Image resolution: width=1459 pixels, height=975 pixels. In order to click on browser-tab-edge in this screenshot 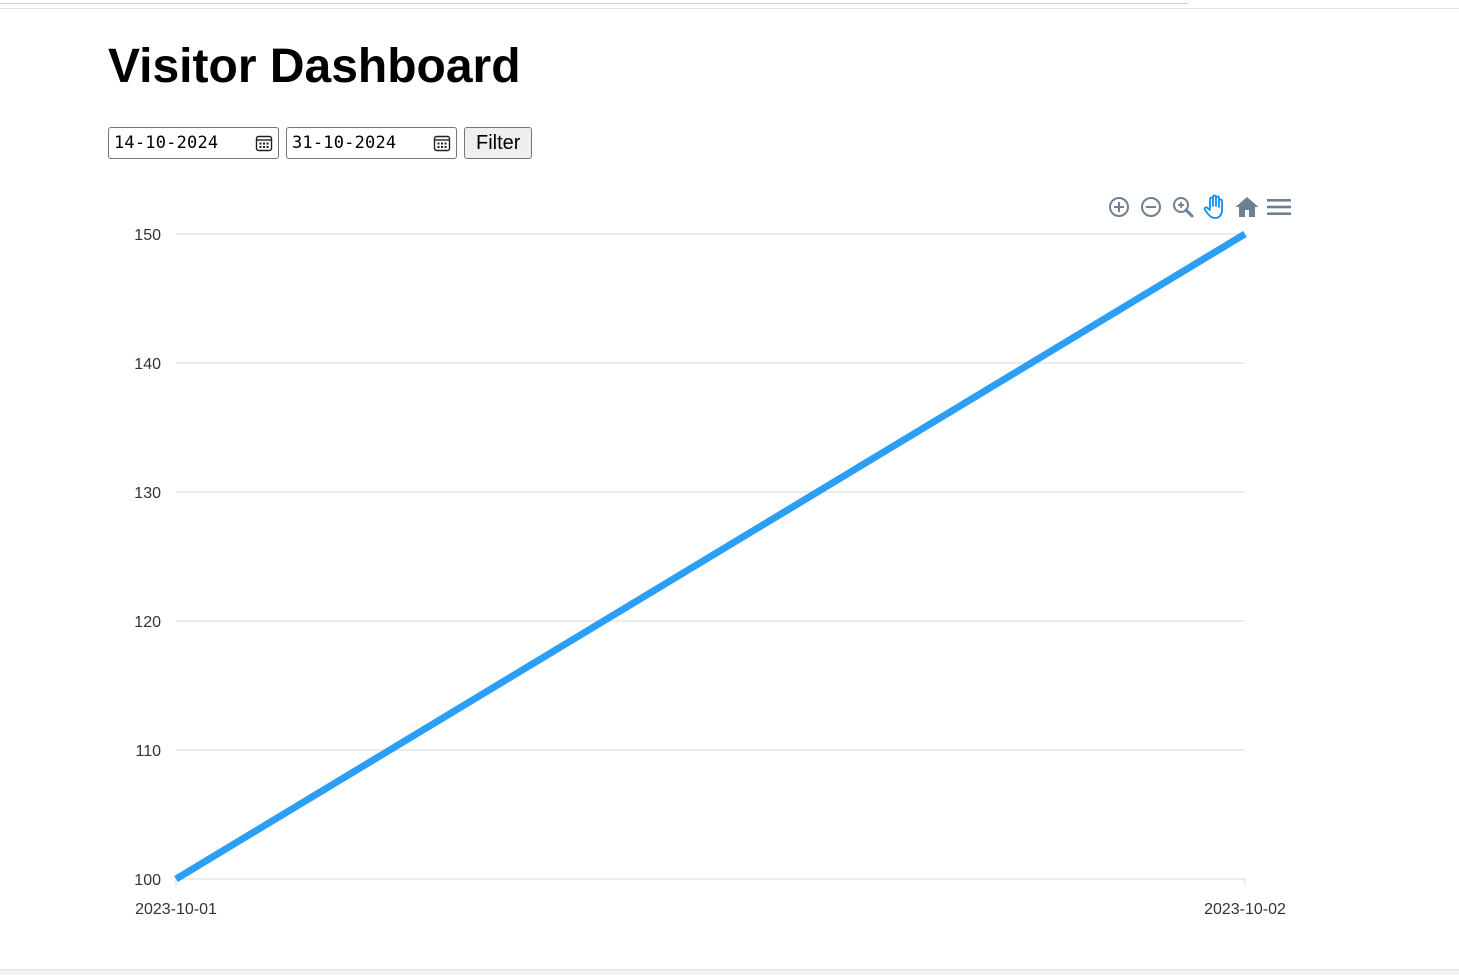, I will do `click(595, 2)`.